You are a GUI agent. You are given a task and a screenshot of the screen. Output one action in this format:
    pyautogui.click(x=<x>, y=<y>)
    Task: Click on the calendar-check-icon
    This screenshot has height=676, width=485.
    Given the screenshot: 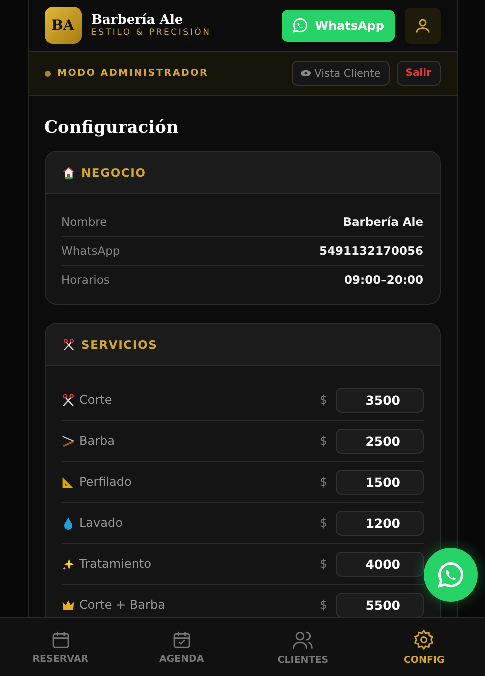 What is the action you would take?
    pyautogui.click(x=182, y=640)
    